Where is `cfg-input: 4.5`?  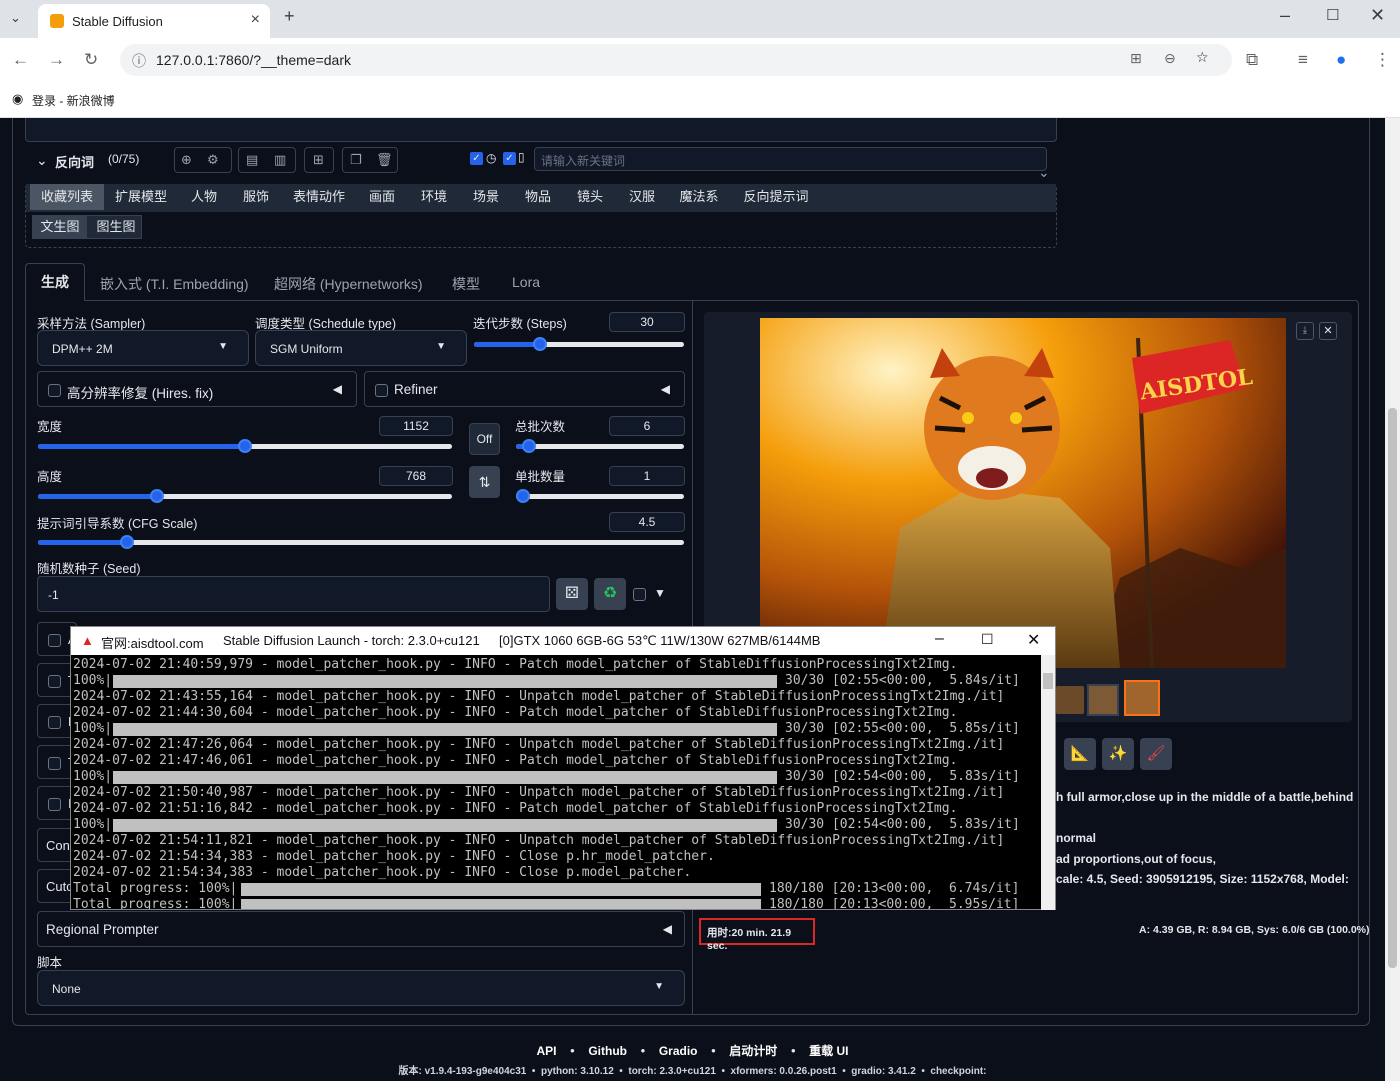
cfg-input: 4.5 is located at coordinates (647, 522).